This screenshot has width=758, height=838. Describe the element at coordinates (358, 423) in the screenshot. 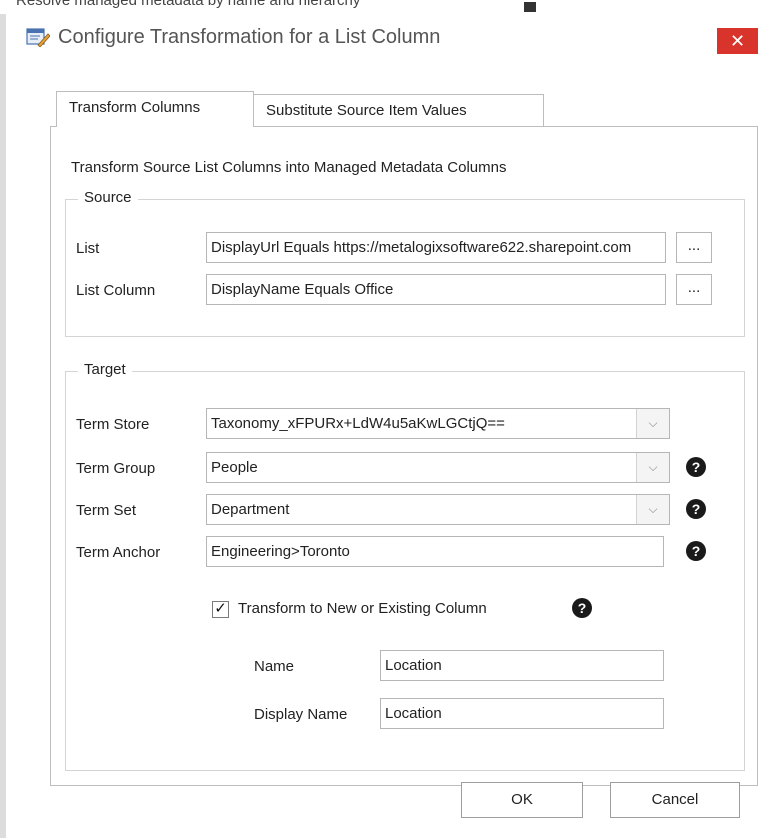

I see `term-store-value: Taxonomy_xFPURx+LdW4u5aKwLGCtjQ==` at that location.